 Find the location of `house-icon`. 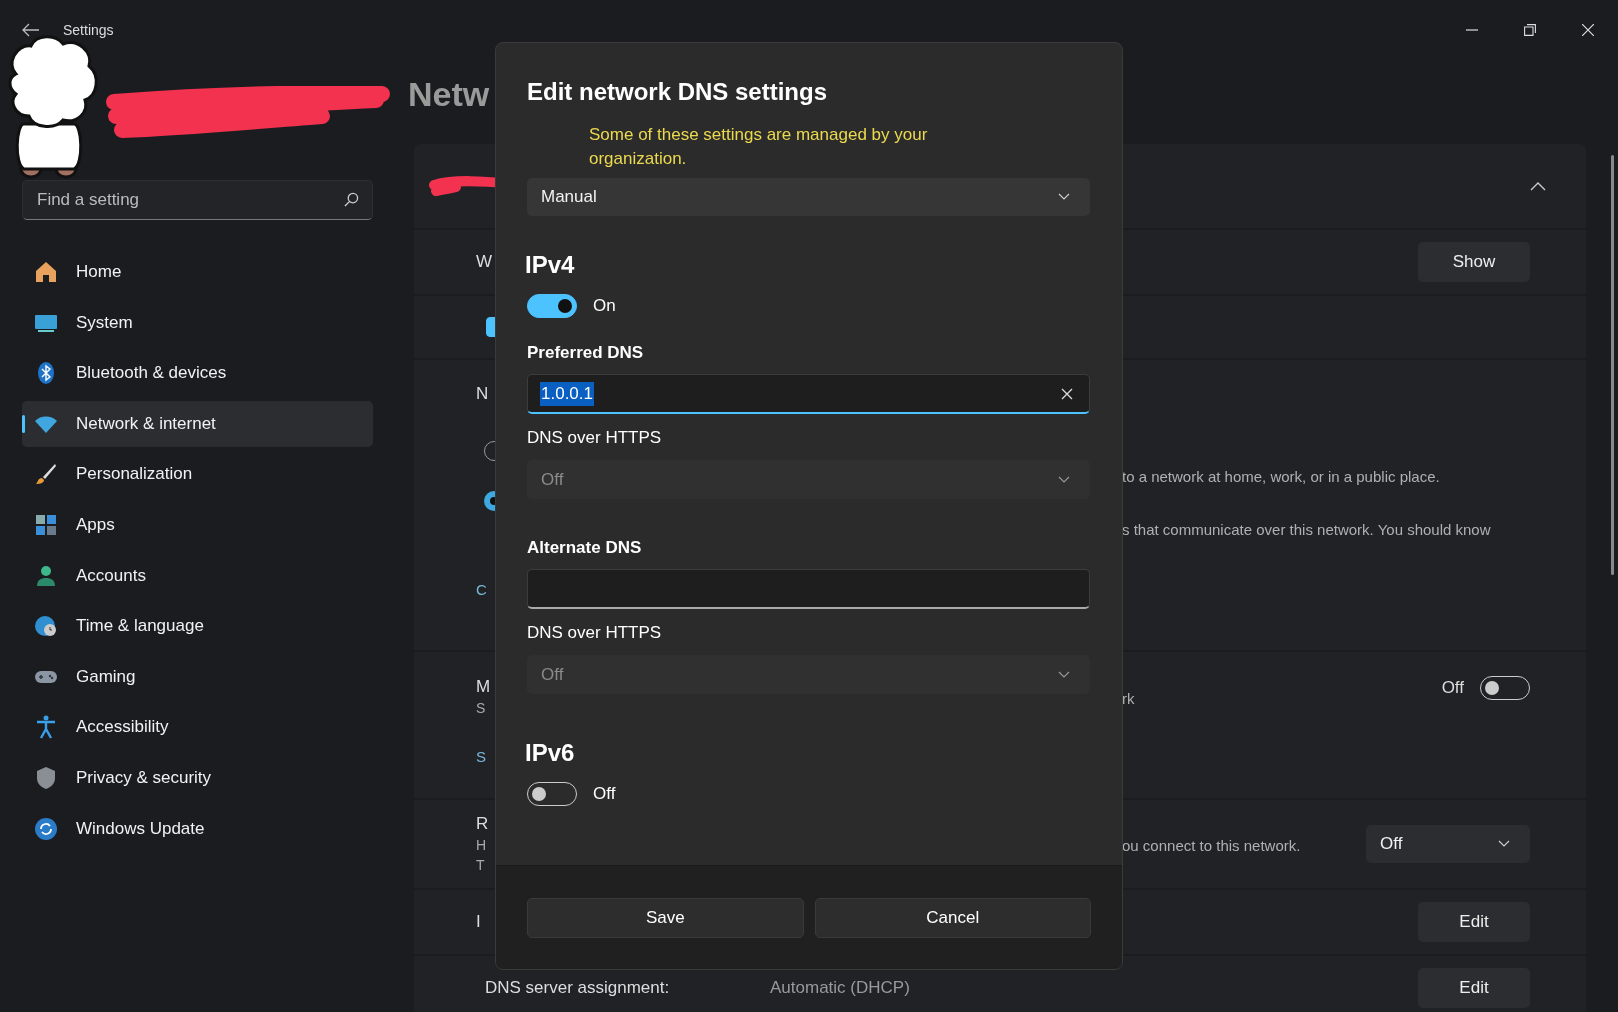

house-icon is located at coordinates (46, 272).